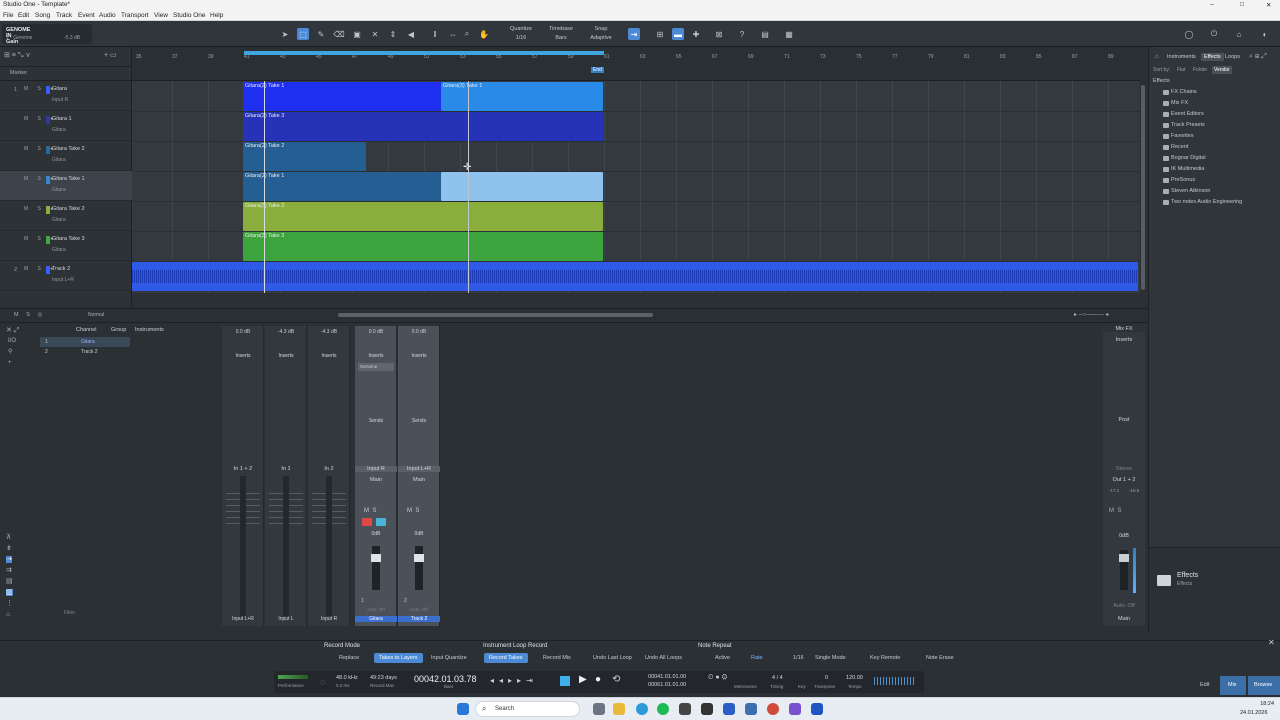  What do you see at coordinates (66, 216) in the screenshot?
I see `track-header: M S ● Gitara Take 2 Gitara` at bounding box center [66, 216].